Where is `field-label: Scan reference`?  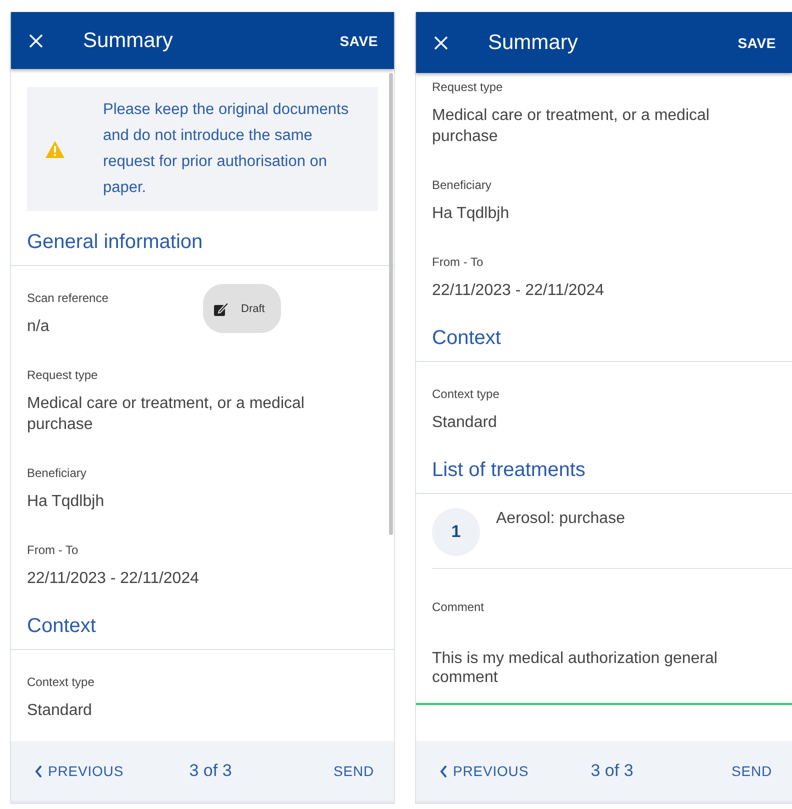 field-label: Scan reference is located at coordinates (68, 298).